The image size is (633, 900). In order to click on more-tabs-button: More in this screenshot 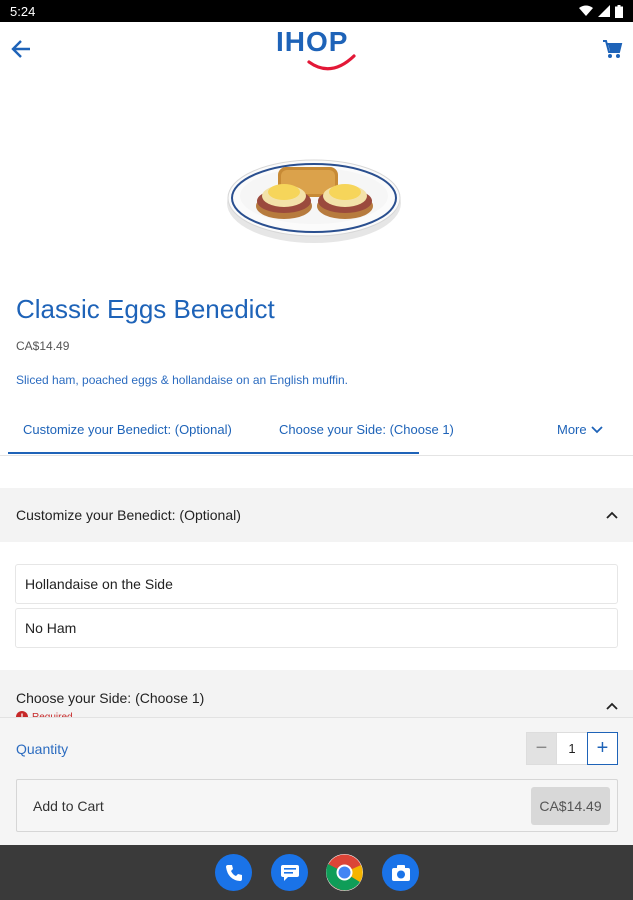, I will do `click(580, 429)`.